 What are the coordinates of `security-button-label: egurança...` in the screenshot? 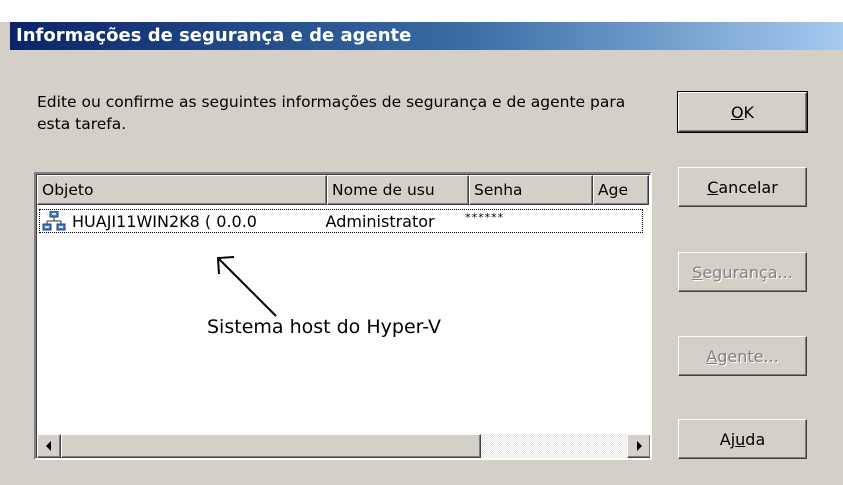 It's located at (747, 272).